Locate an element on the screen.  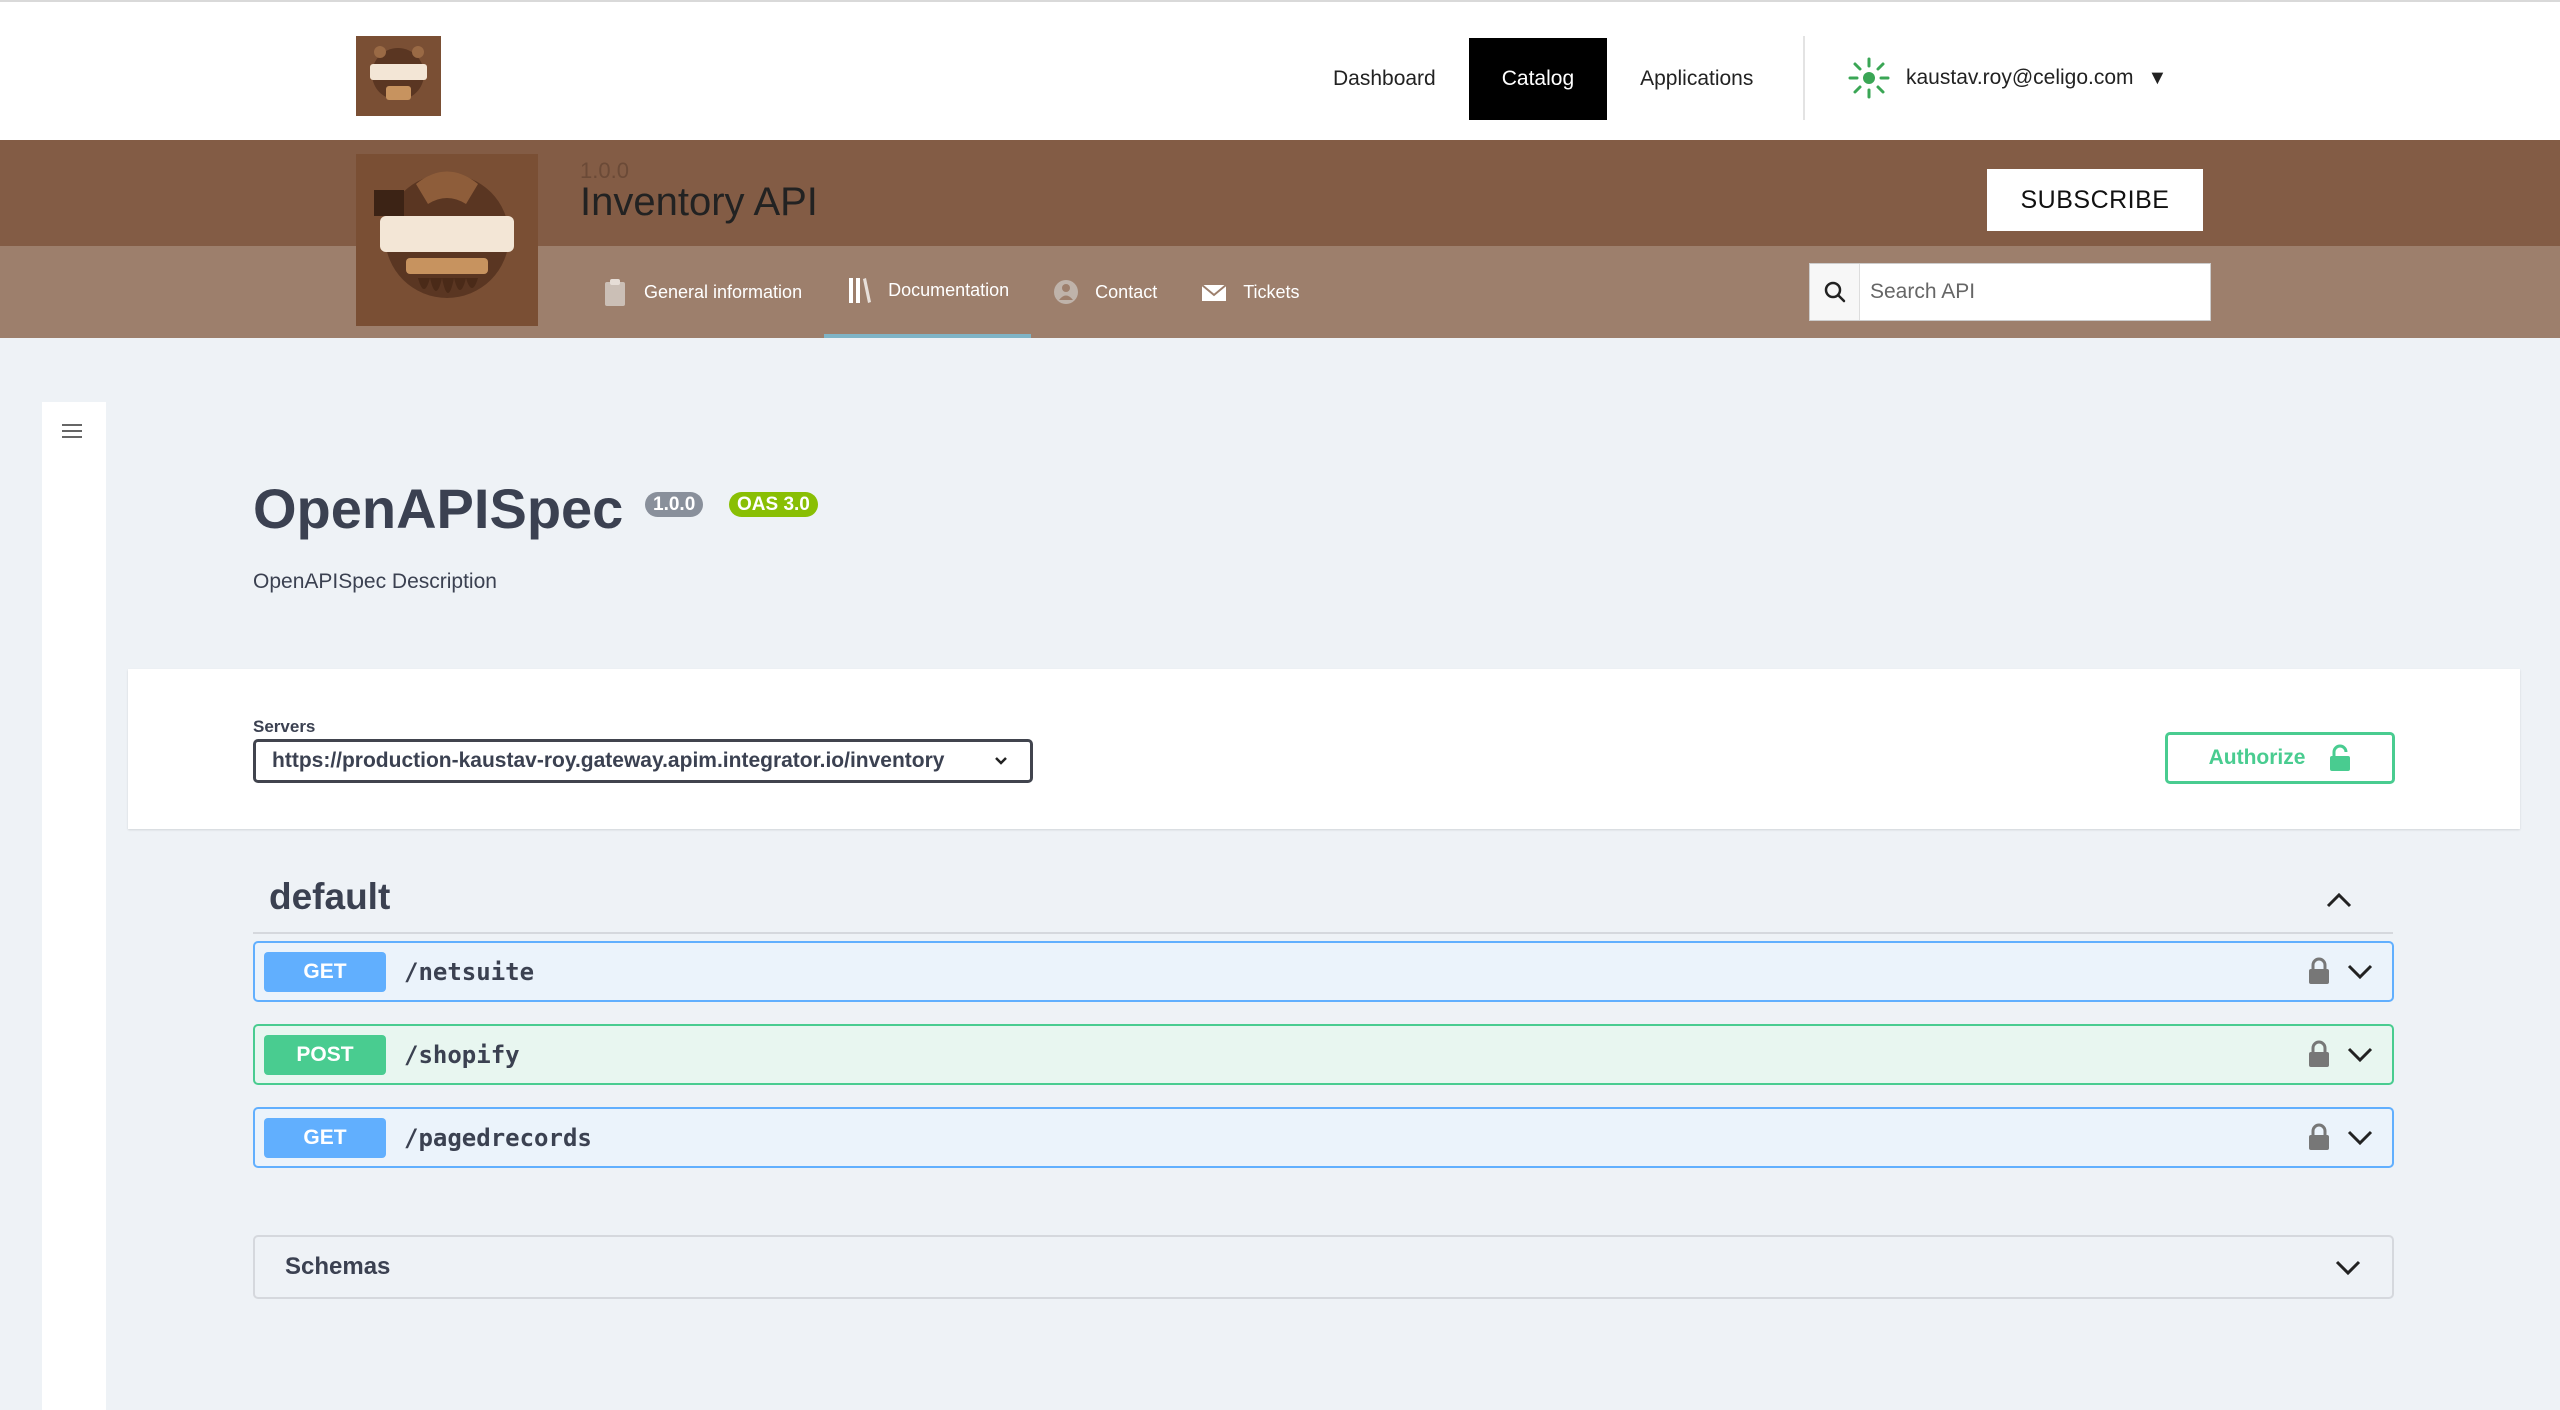
spec-description: OpenAPISpec Description is located at coordinates (375, 581).